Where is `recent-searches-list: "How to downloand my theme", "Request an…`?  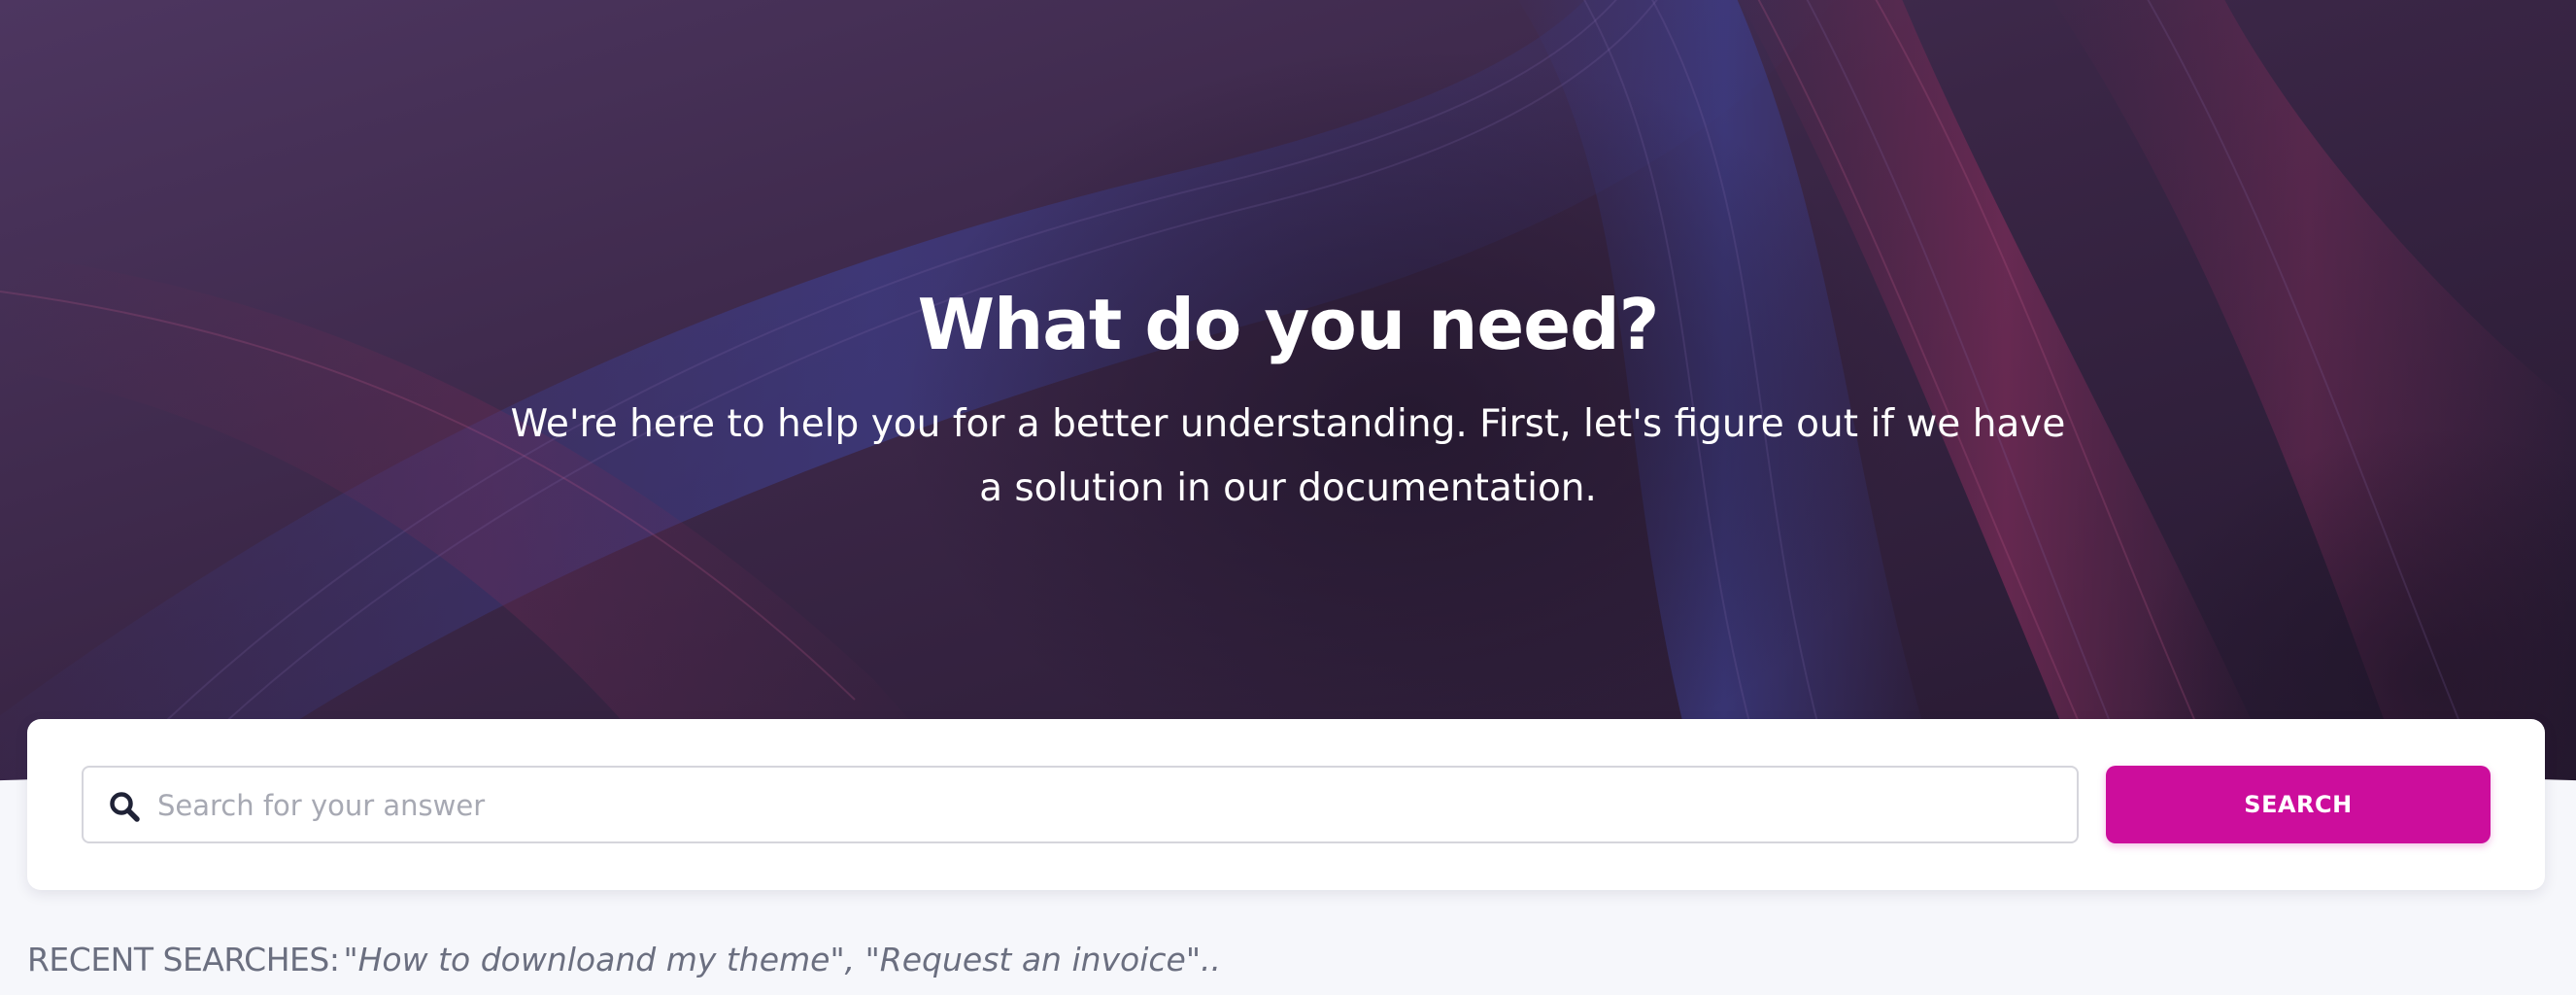 recent-searches-list: "How to downloand my theme", "Request an… is located at coordinates (782, 959).